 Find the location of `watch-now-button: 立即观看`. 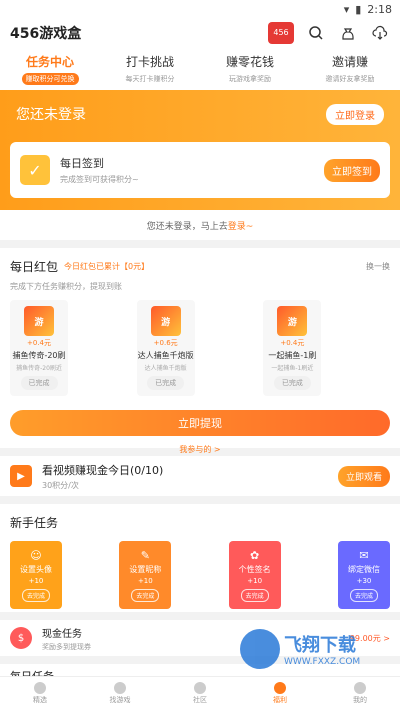

watch-now-button: 立即观看 is located at coordinates (363, 476).